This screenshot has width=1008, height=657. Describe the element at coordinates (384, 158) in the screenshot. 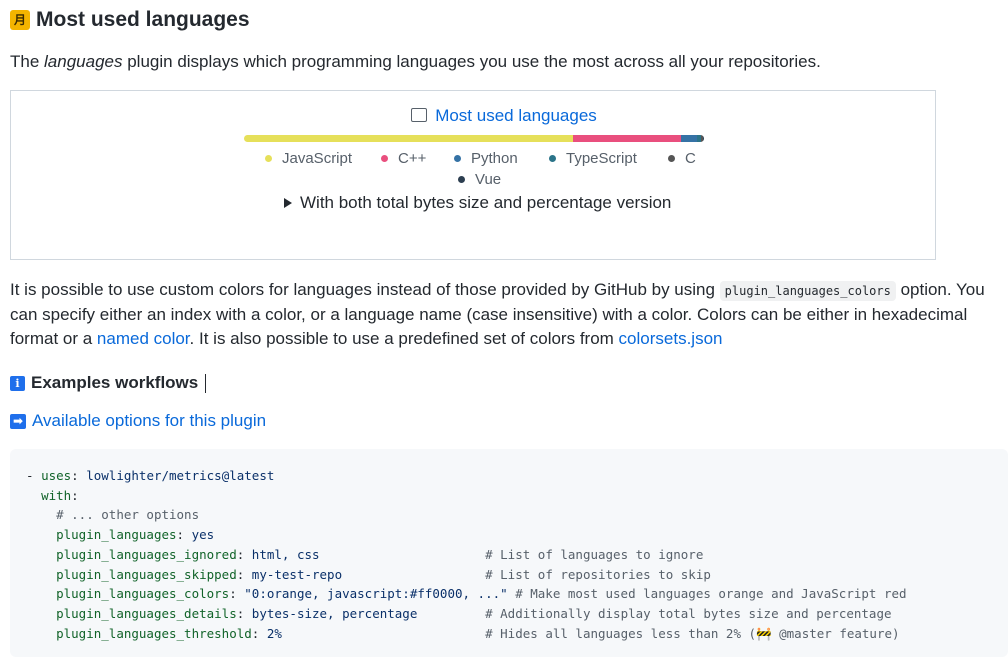

I see `cpp-dot-icon` at that location.